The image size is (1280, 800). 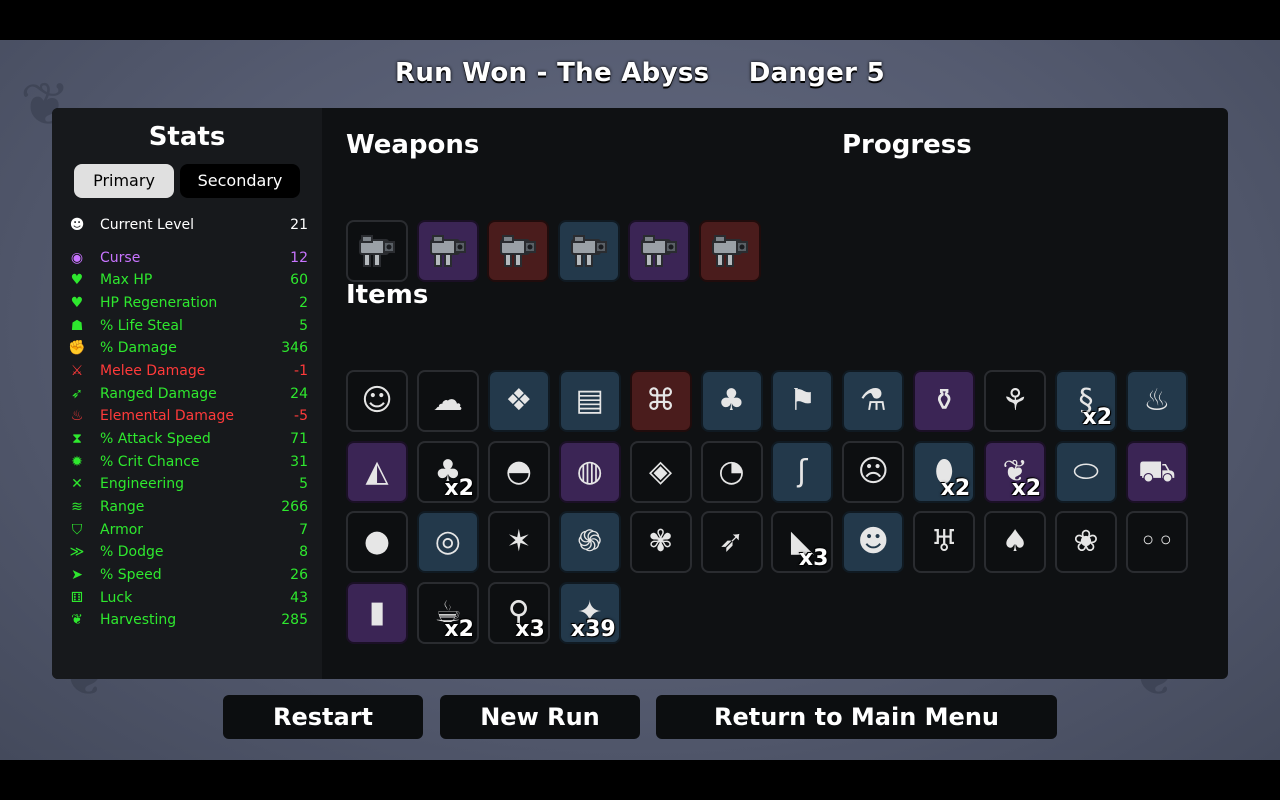 I want to click on item-slot: ❖, so click(x=518, y=401).